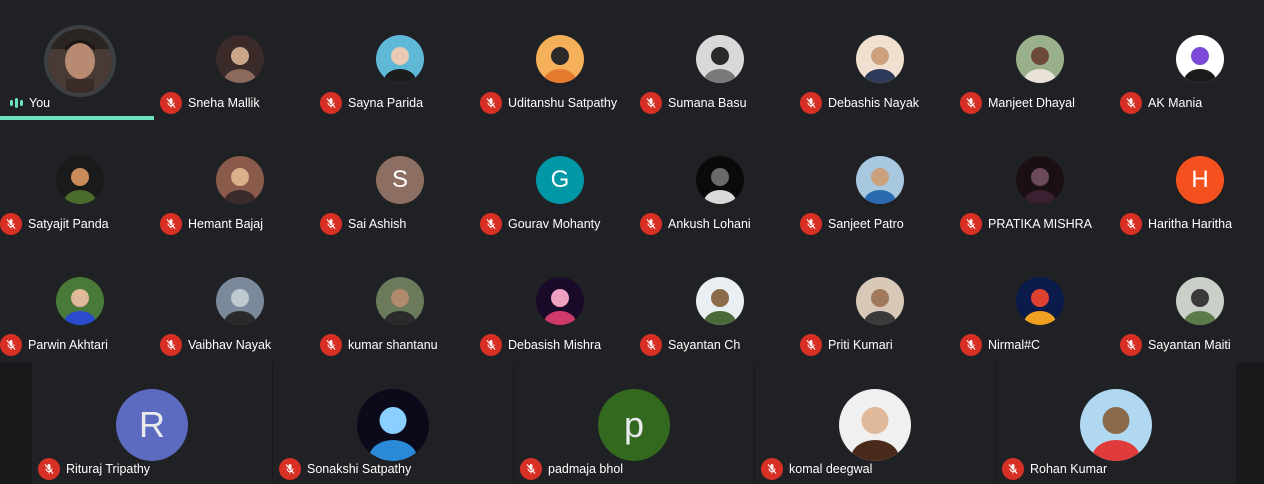 The height and width of the screenshot is (484, 1264). I want to click on participant-name: AK Mania, so click(1175, 103).